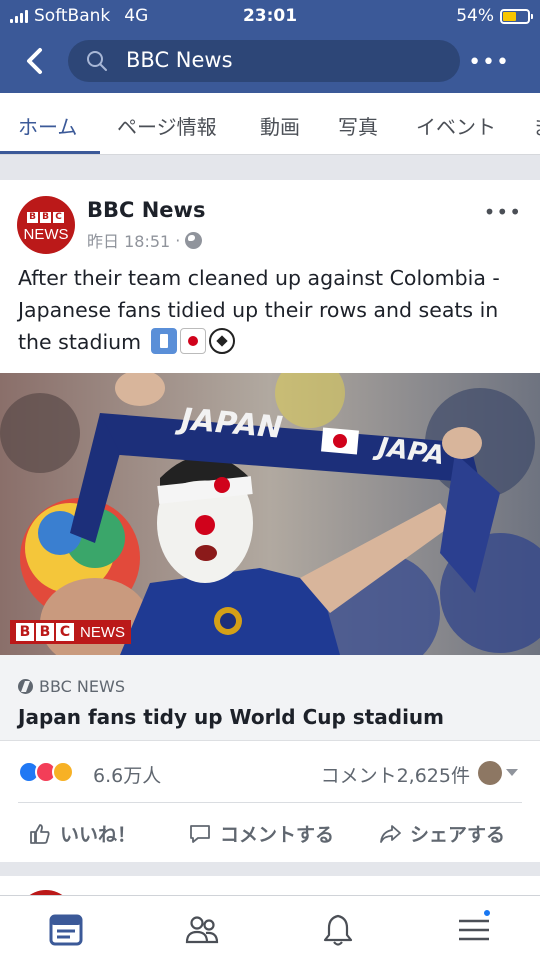 The width and height of the screenshot is (540, 960). What do you see at coordinates (50, 152) in the screenshot?
I see `active-tab-indicator` at bounding box center [50, 152].